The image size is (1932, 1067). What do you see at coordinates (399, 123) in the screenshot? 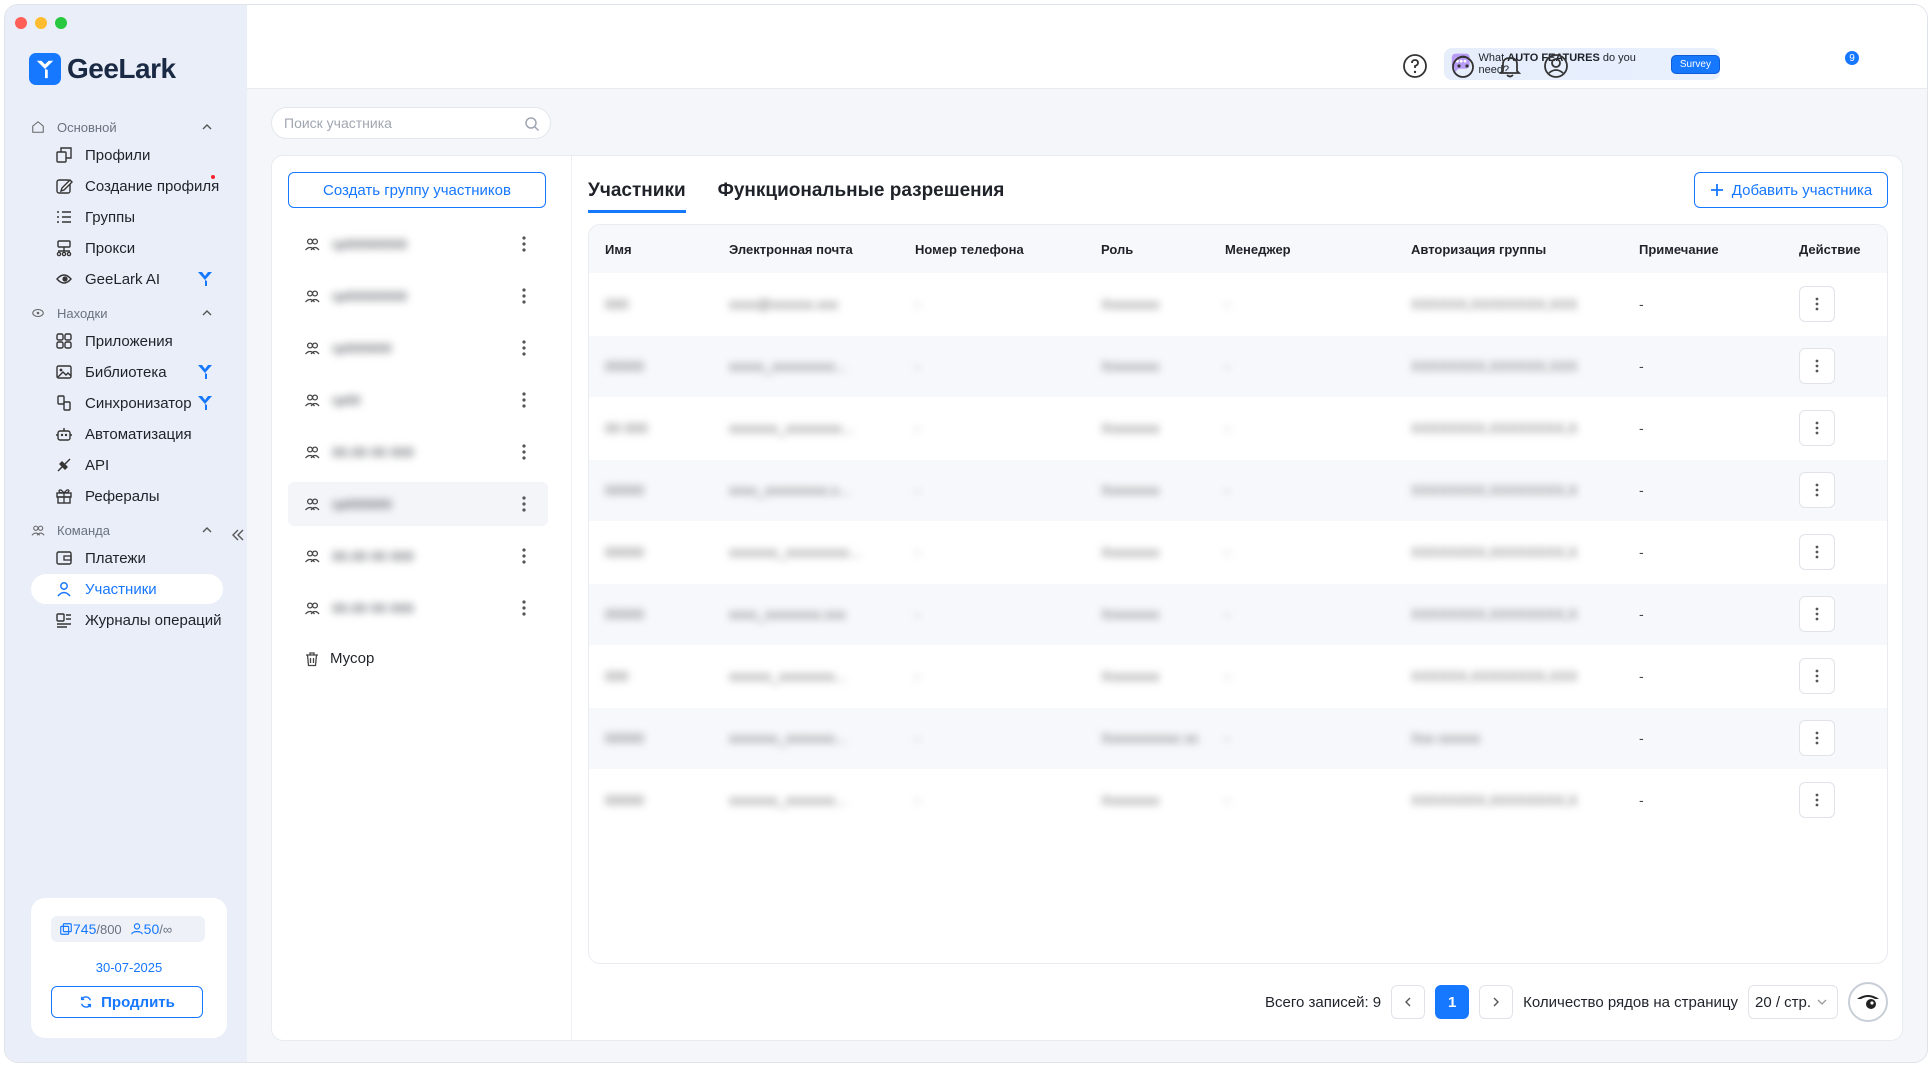
I see `member-search-input` at bounding box center [399, 123].